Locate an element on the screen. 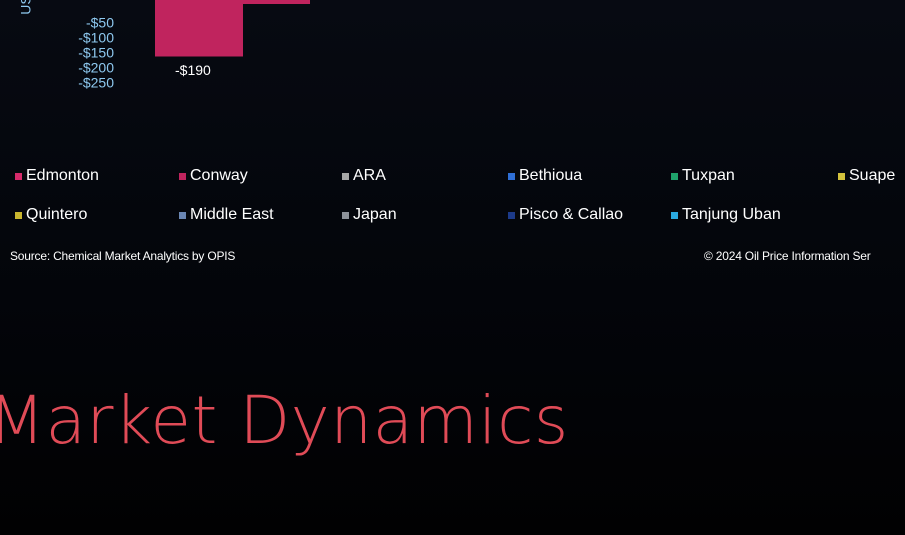  legend-label: Conway is located at coordinates (219, 175).